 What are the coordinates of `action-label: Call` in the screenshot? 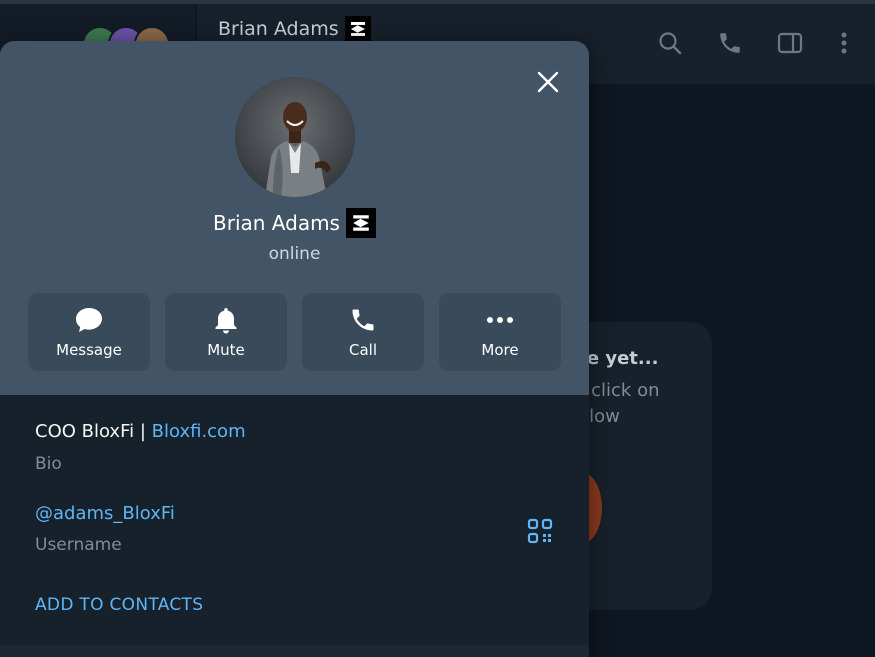 It's located at (362, 350).